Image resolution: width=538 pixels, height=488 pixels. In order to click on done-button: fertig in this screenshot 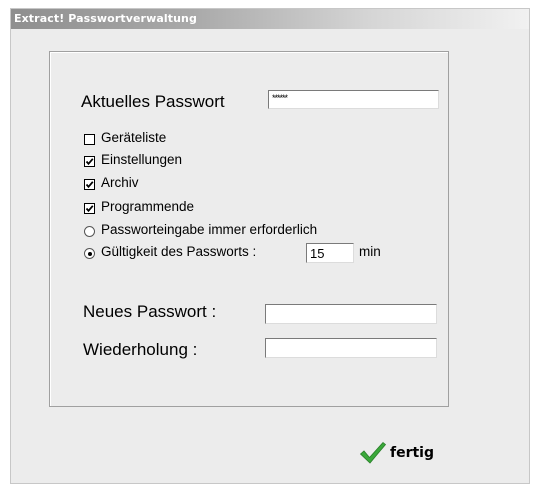, I will do `click(396, 453)`.